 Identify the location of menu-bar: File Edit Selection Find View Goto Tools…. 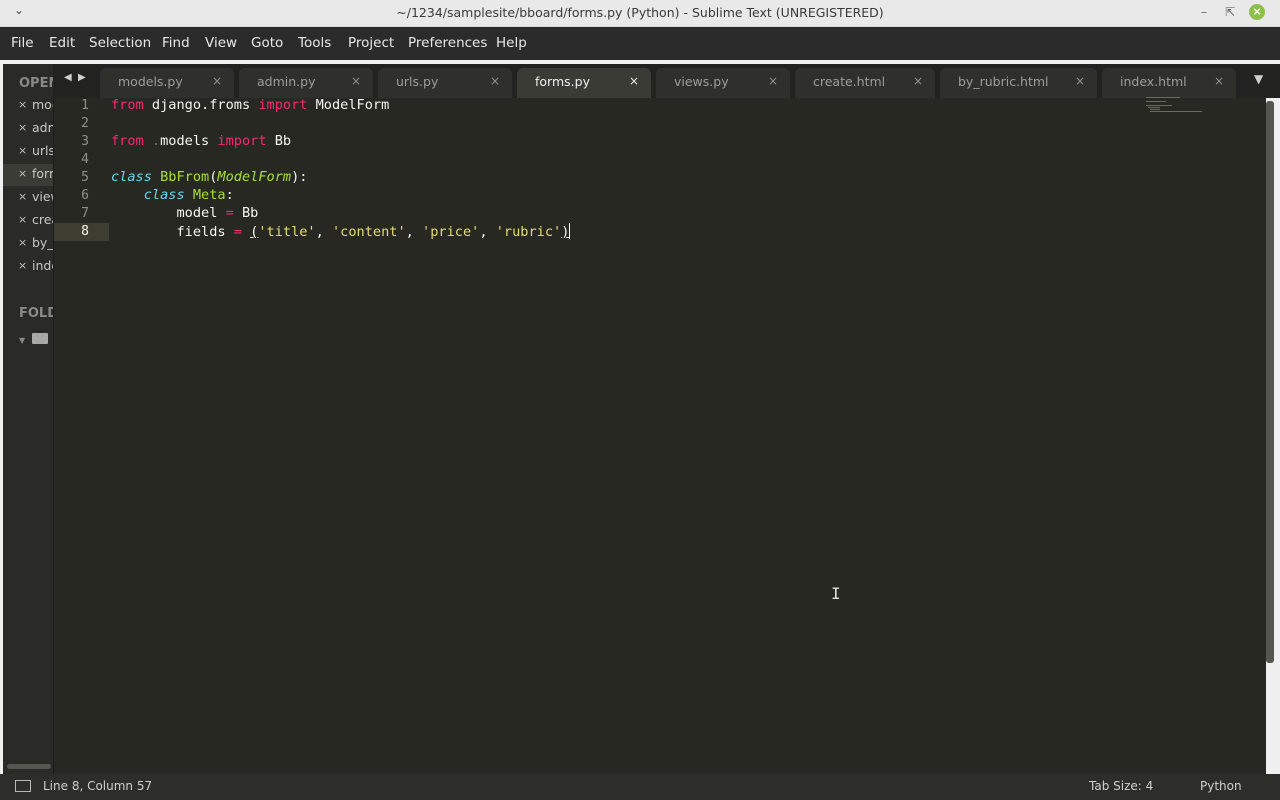
(640, 43).